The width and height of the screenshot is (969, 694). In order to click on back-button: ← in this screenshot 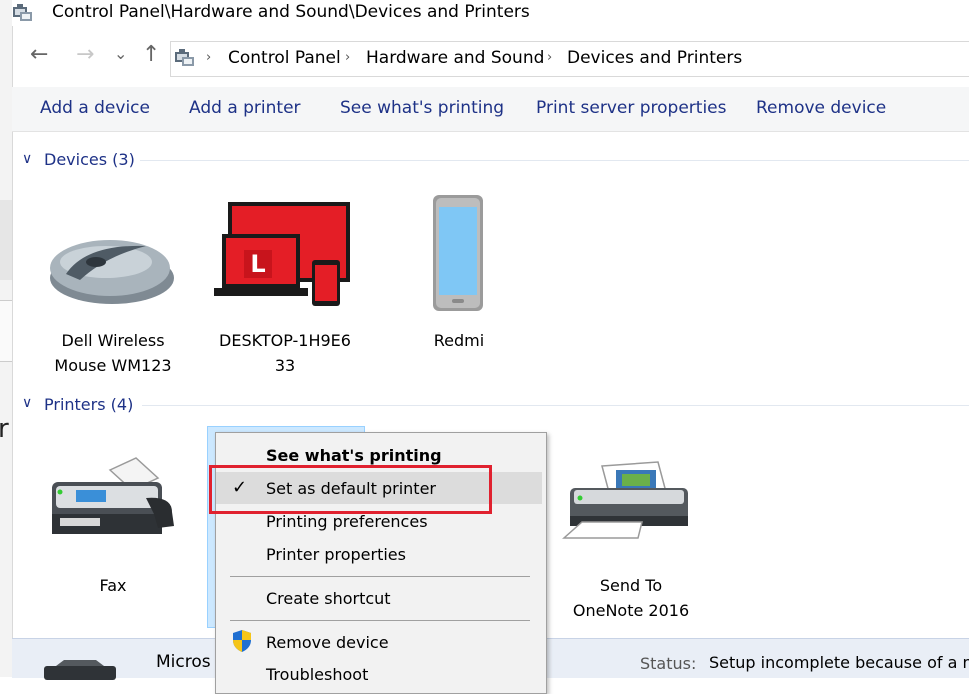, I will do `click(39, 55)`.